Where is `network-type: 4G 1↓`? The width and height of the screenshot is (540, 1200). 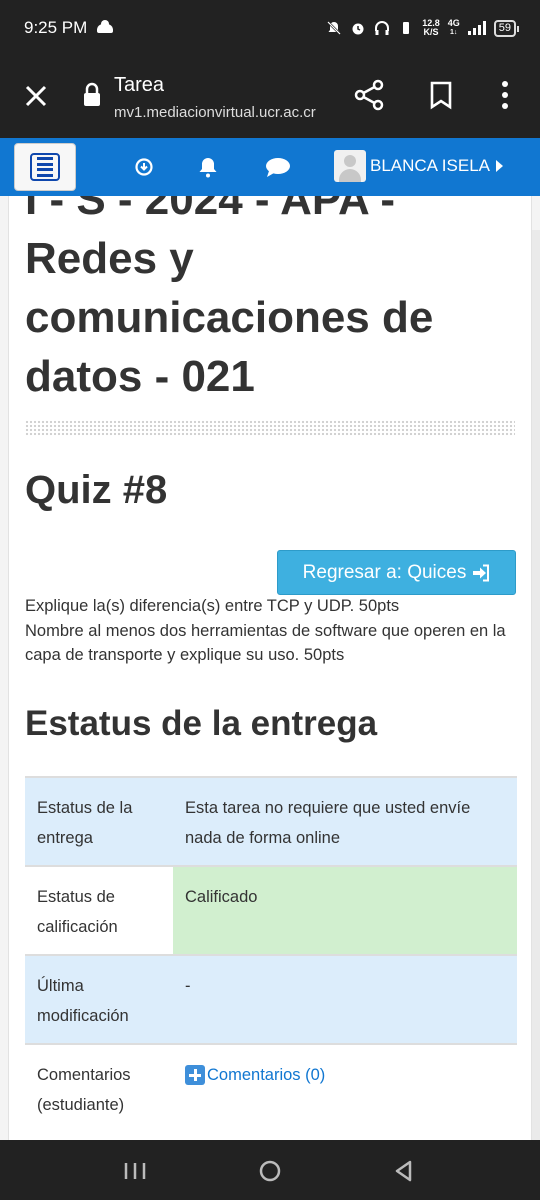 network-type: 4G 1↓ is located at coordinates (453, 27).